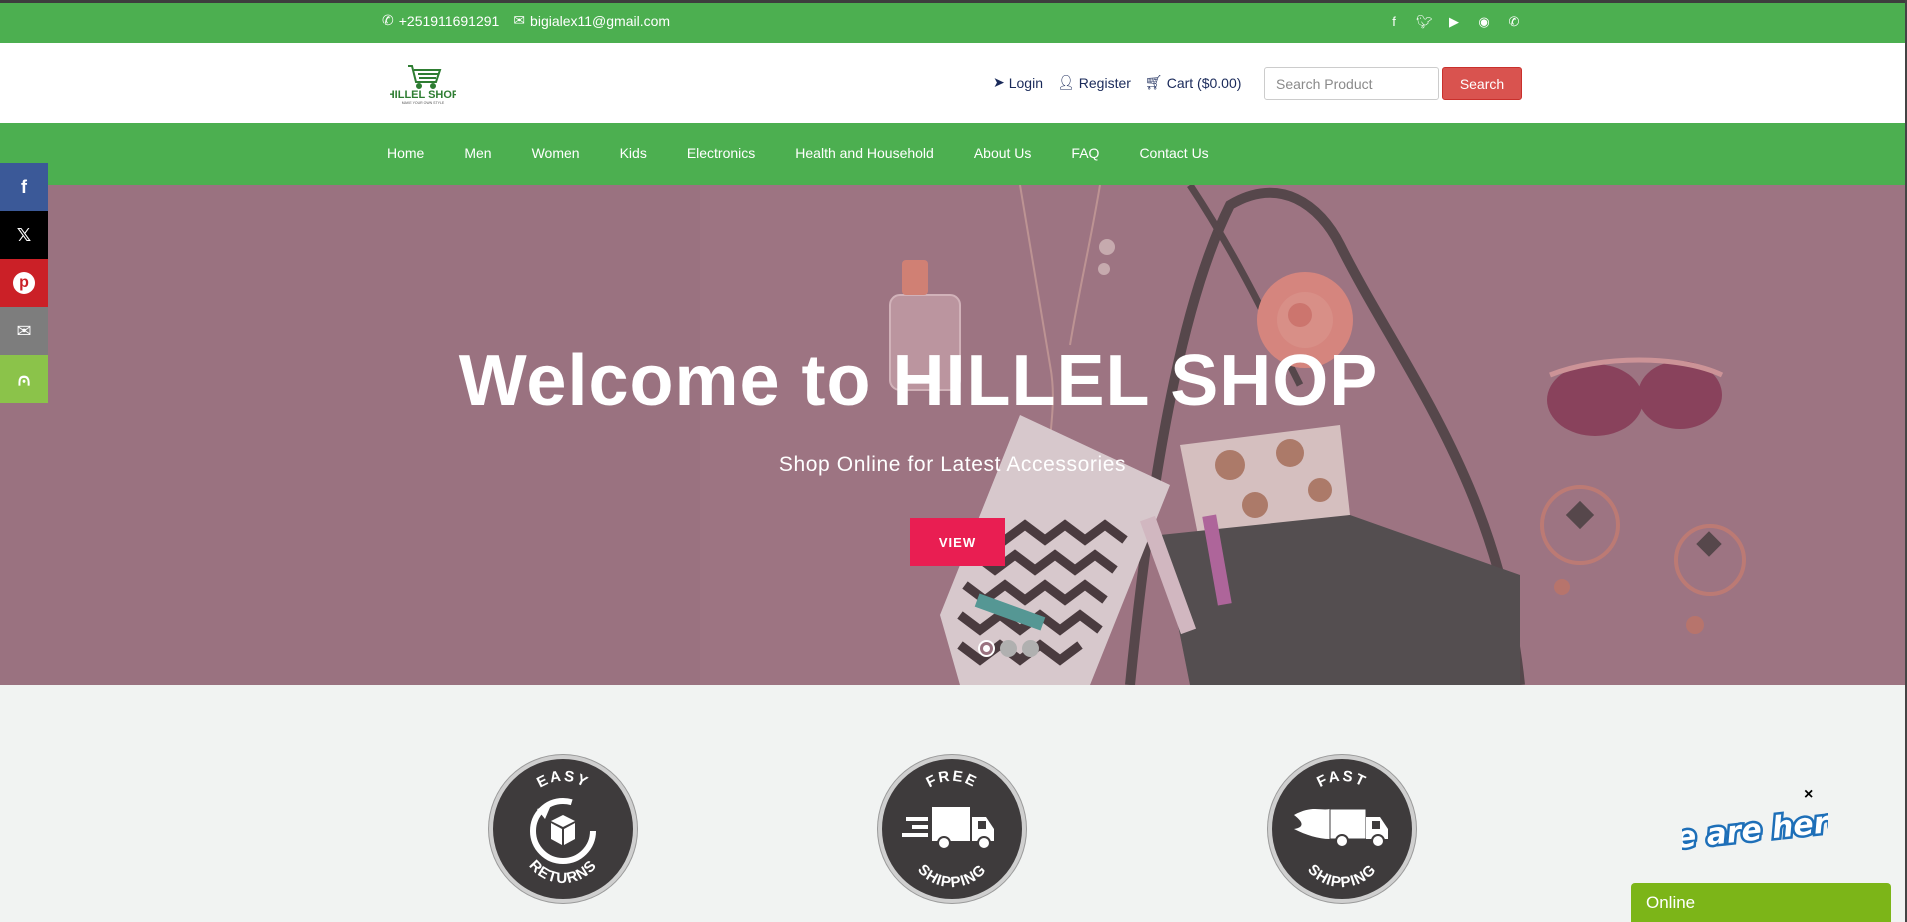 This screenshot has height=922, width=1907. I want to click on svg-text: FREE, so click(951, 780).